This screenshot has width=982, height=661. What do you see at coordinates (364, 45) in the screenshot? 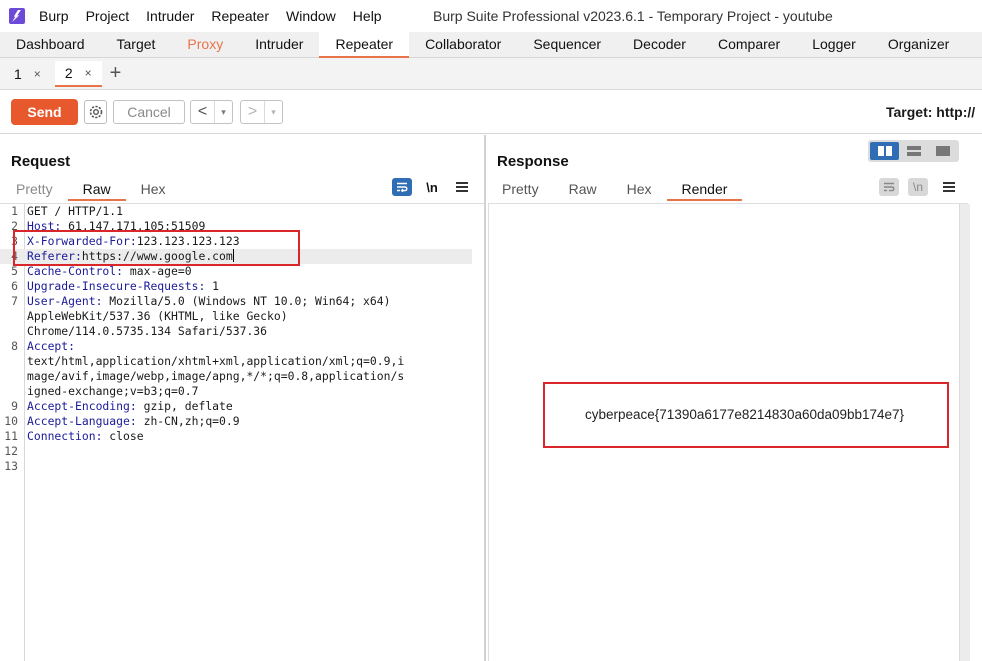
I see `tab-repeater: Repeater` at bounding box center [364, 45].